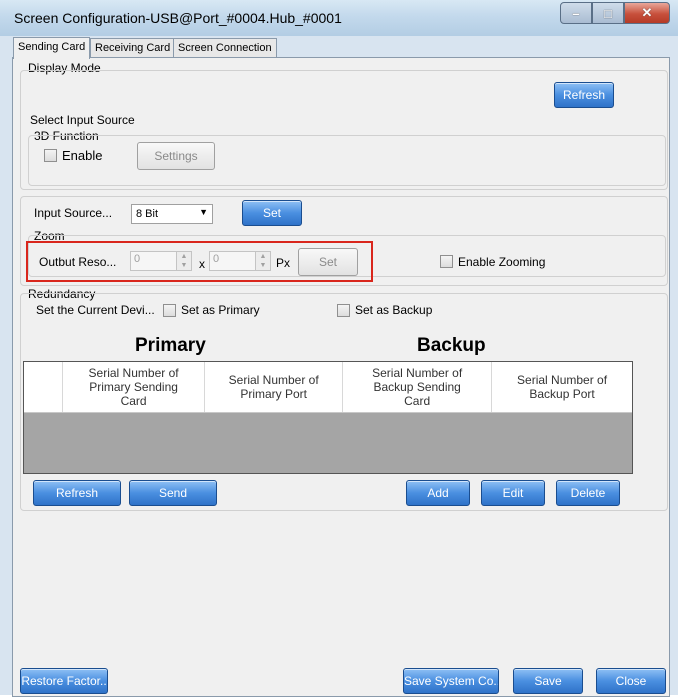 This screenshot has width=678, height=697. What do you see at coordinates (272, 213) in the screenshot?
I see `input-source-set-button: Set` at bounding box center [272, 213].